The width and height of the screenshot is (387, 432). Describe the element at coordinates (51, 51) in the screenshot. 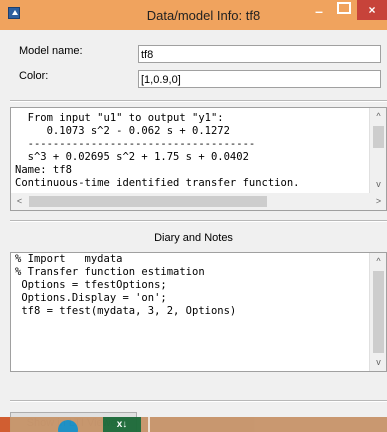

I see `model-name-label: Model name:` at that location.